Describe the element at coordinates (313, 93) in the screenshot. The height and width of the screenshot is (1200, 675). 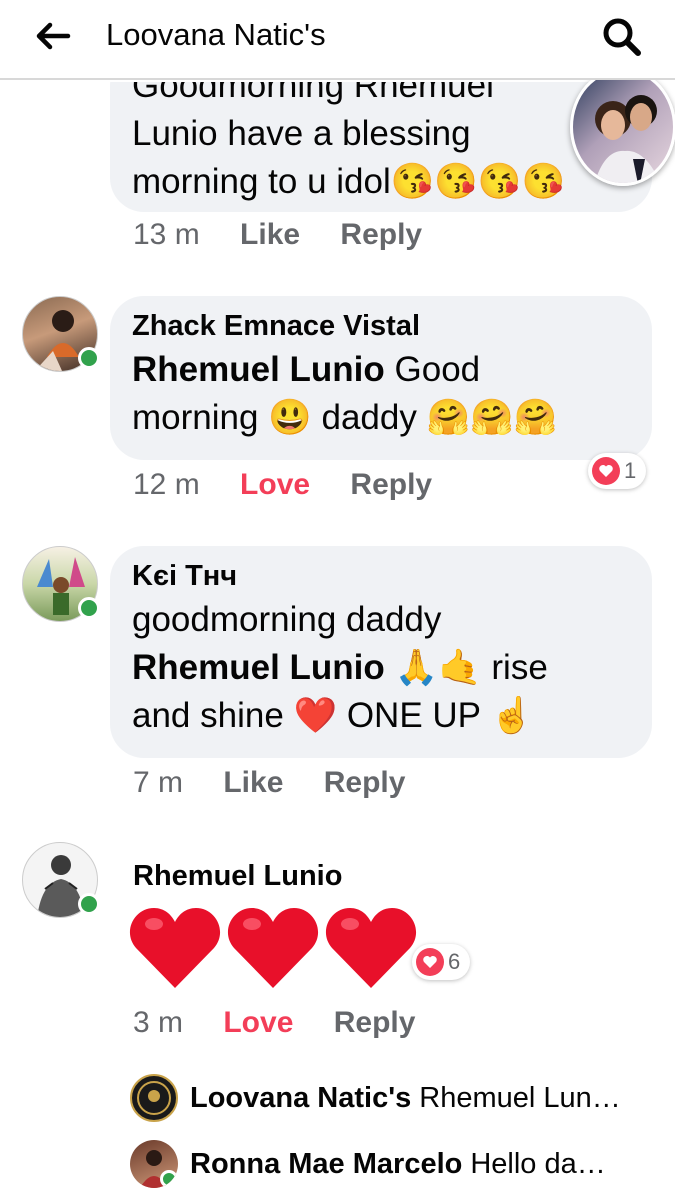
I see `comment-text-partial: Goodmorning Rhemuel` at that location.